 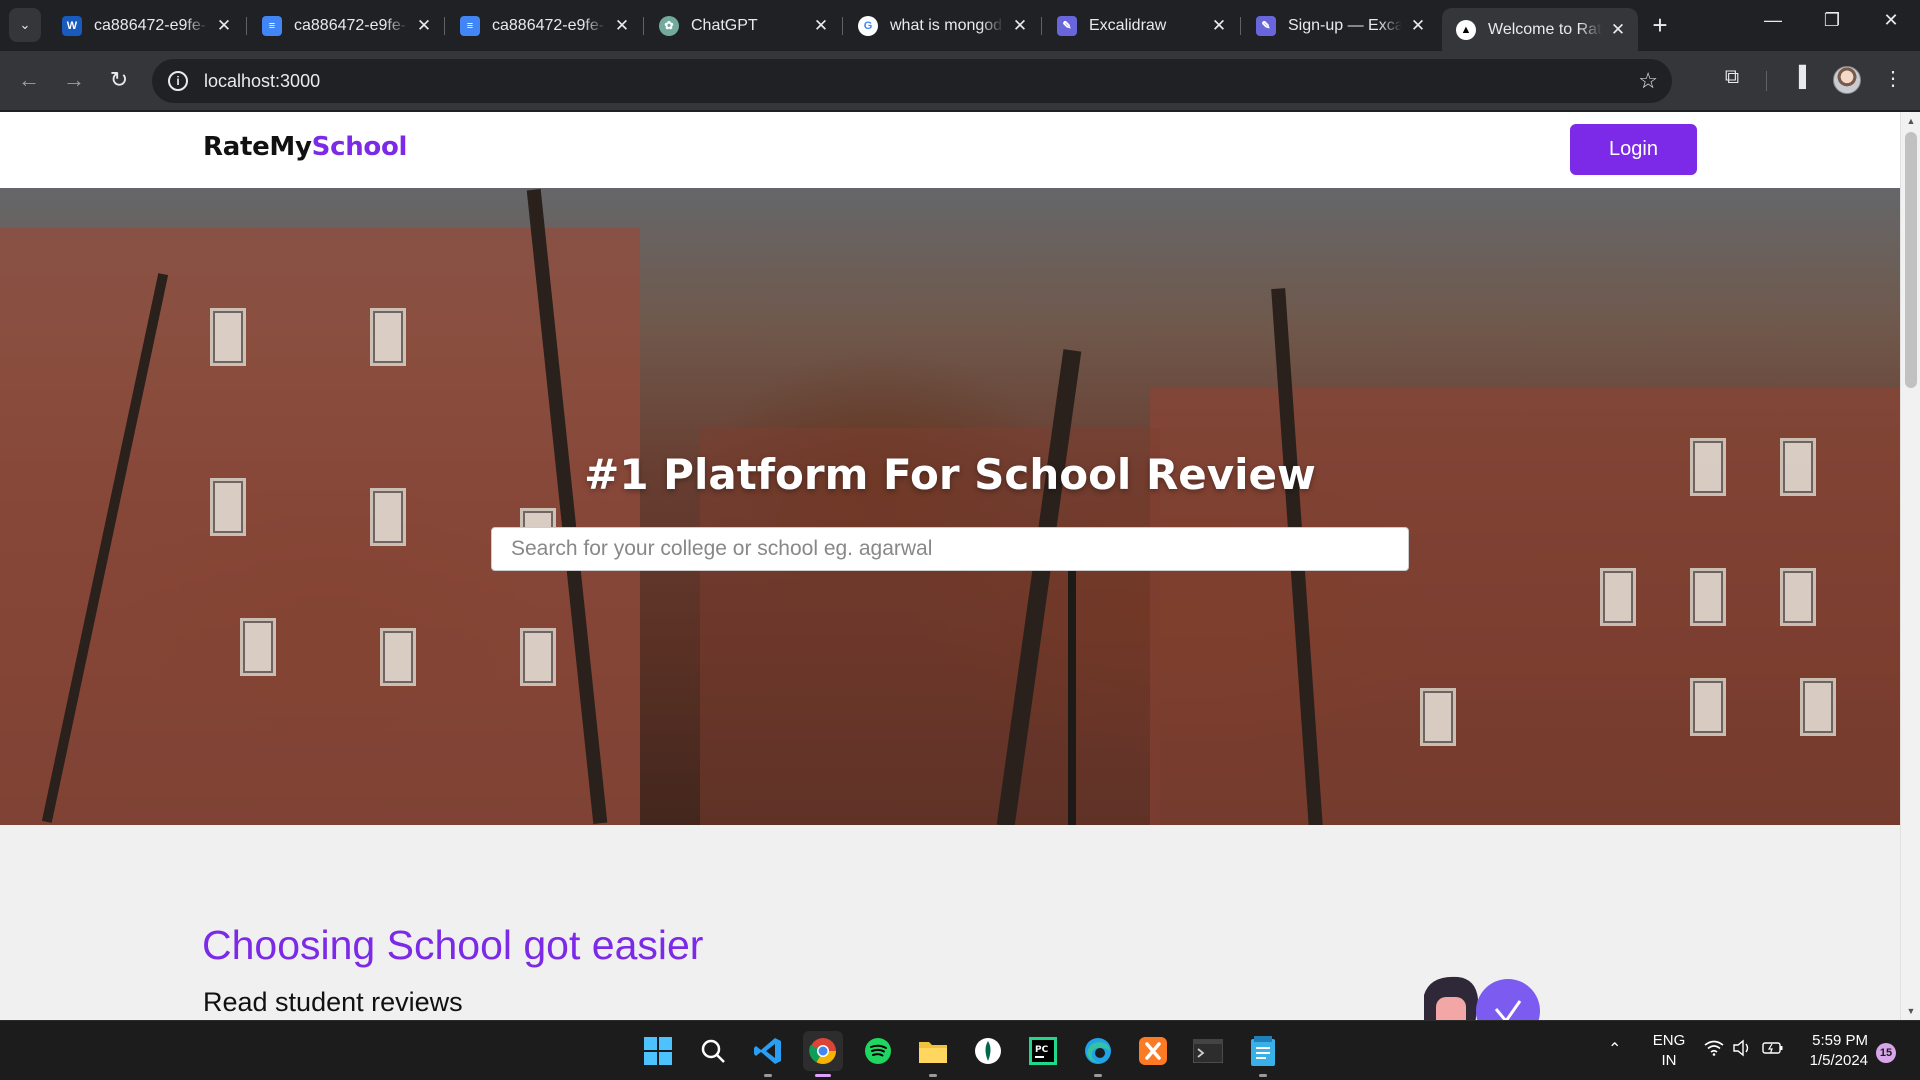 I want to click on tab-docs-2: ≡ ca886472-e9fe- ✕, so click(x=544, y=25).